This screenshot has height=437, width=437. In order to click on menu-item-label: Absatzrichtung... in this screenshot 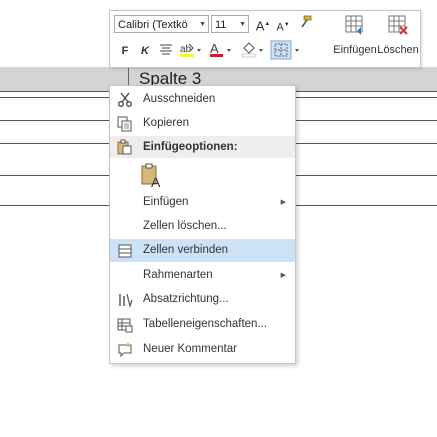, I will do `click(186, 299)`.